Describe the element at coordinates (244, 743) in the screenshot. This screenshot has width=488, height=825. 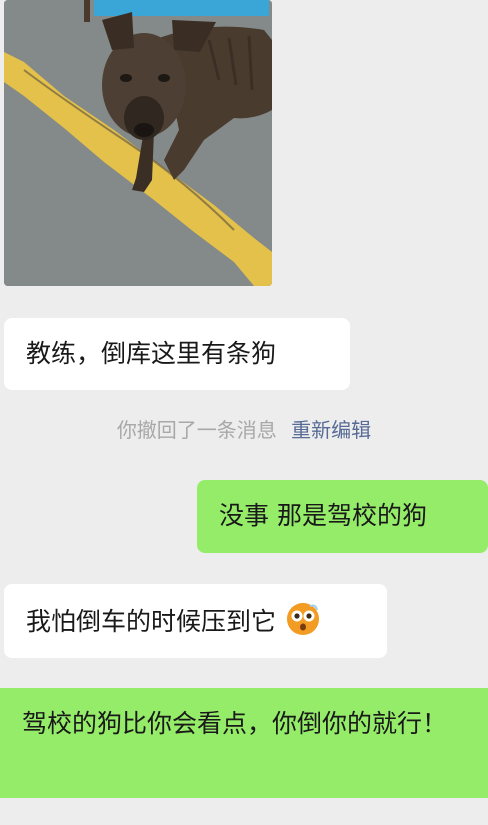
I see `message-bubble-outgoing: 驾校的狗比你会看点，你倒你的就行！` at that location.